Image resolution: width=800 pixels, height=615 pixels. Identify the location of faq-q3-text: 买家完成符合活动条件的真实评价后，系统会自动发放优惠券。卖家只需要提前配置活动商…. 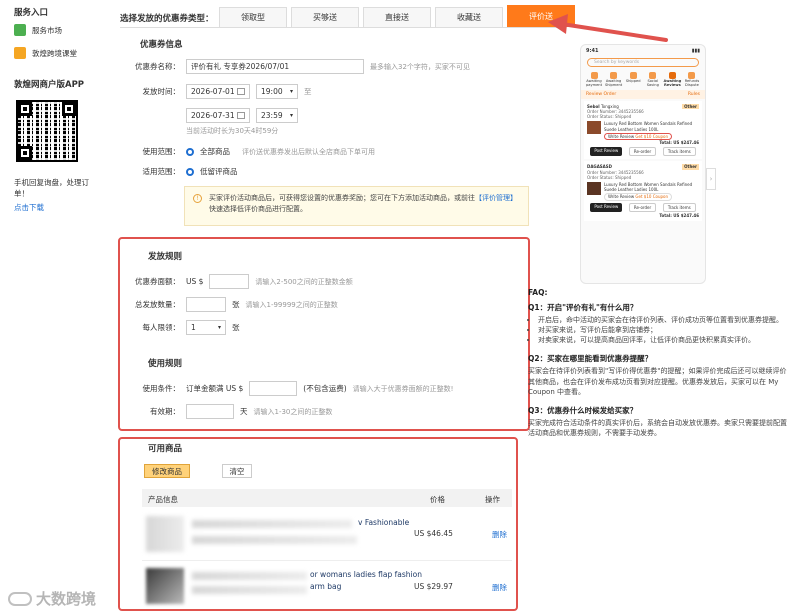
(657, 427).